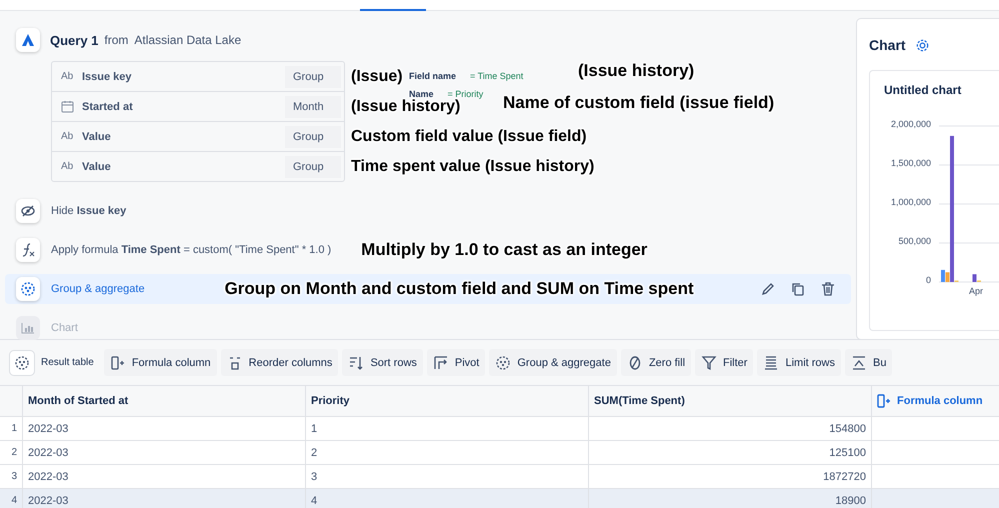 The height and width of the screenshot is (508, 999). What do you see at coordinates (377, 77) in the screenshot?
I see `annotation-text: (Issue)` at bounding box center [377, 77].